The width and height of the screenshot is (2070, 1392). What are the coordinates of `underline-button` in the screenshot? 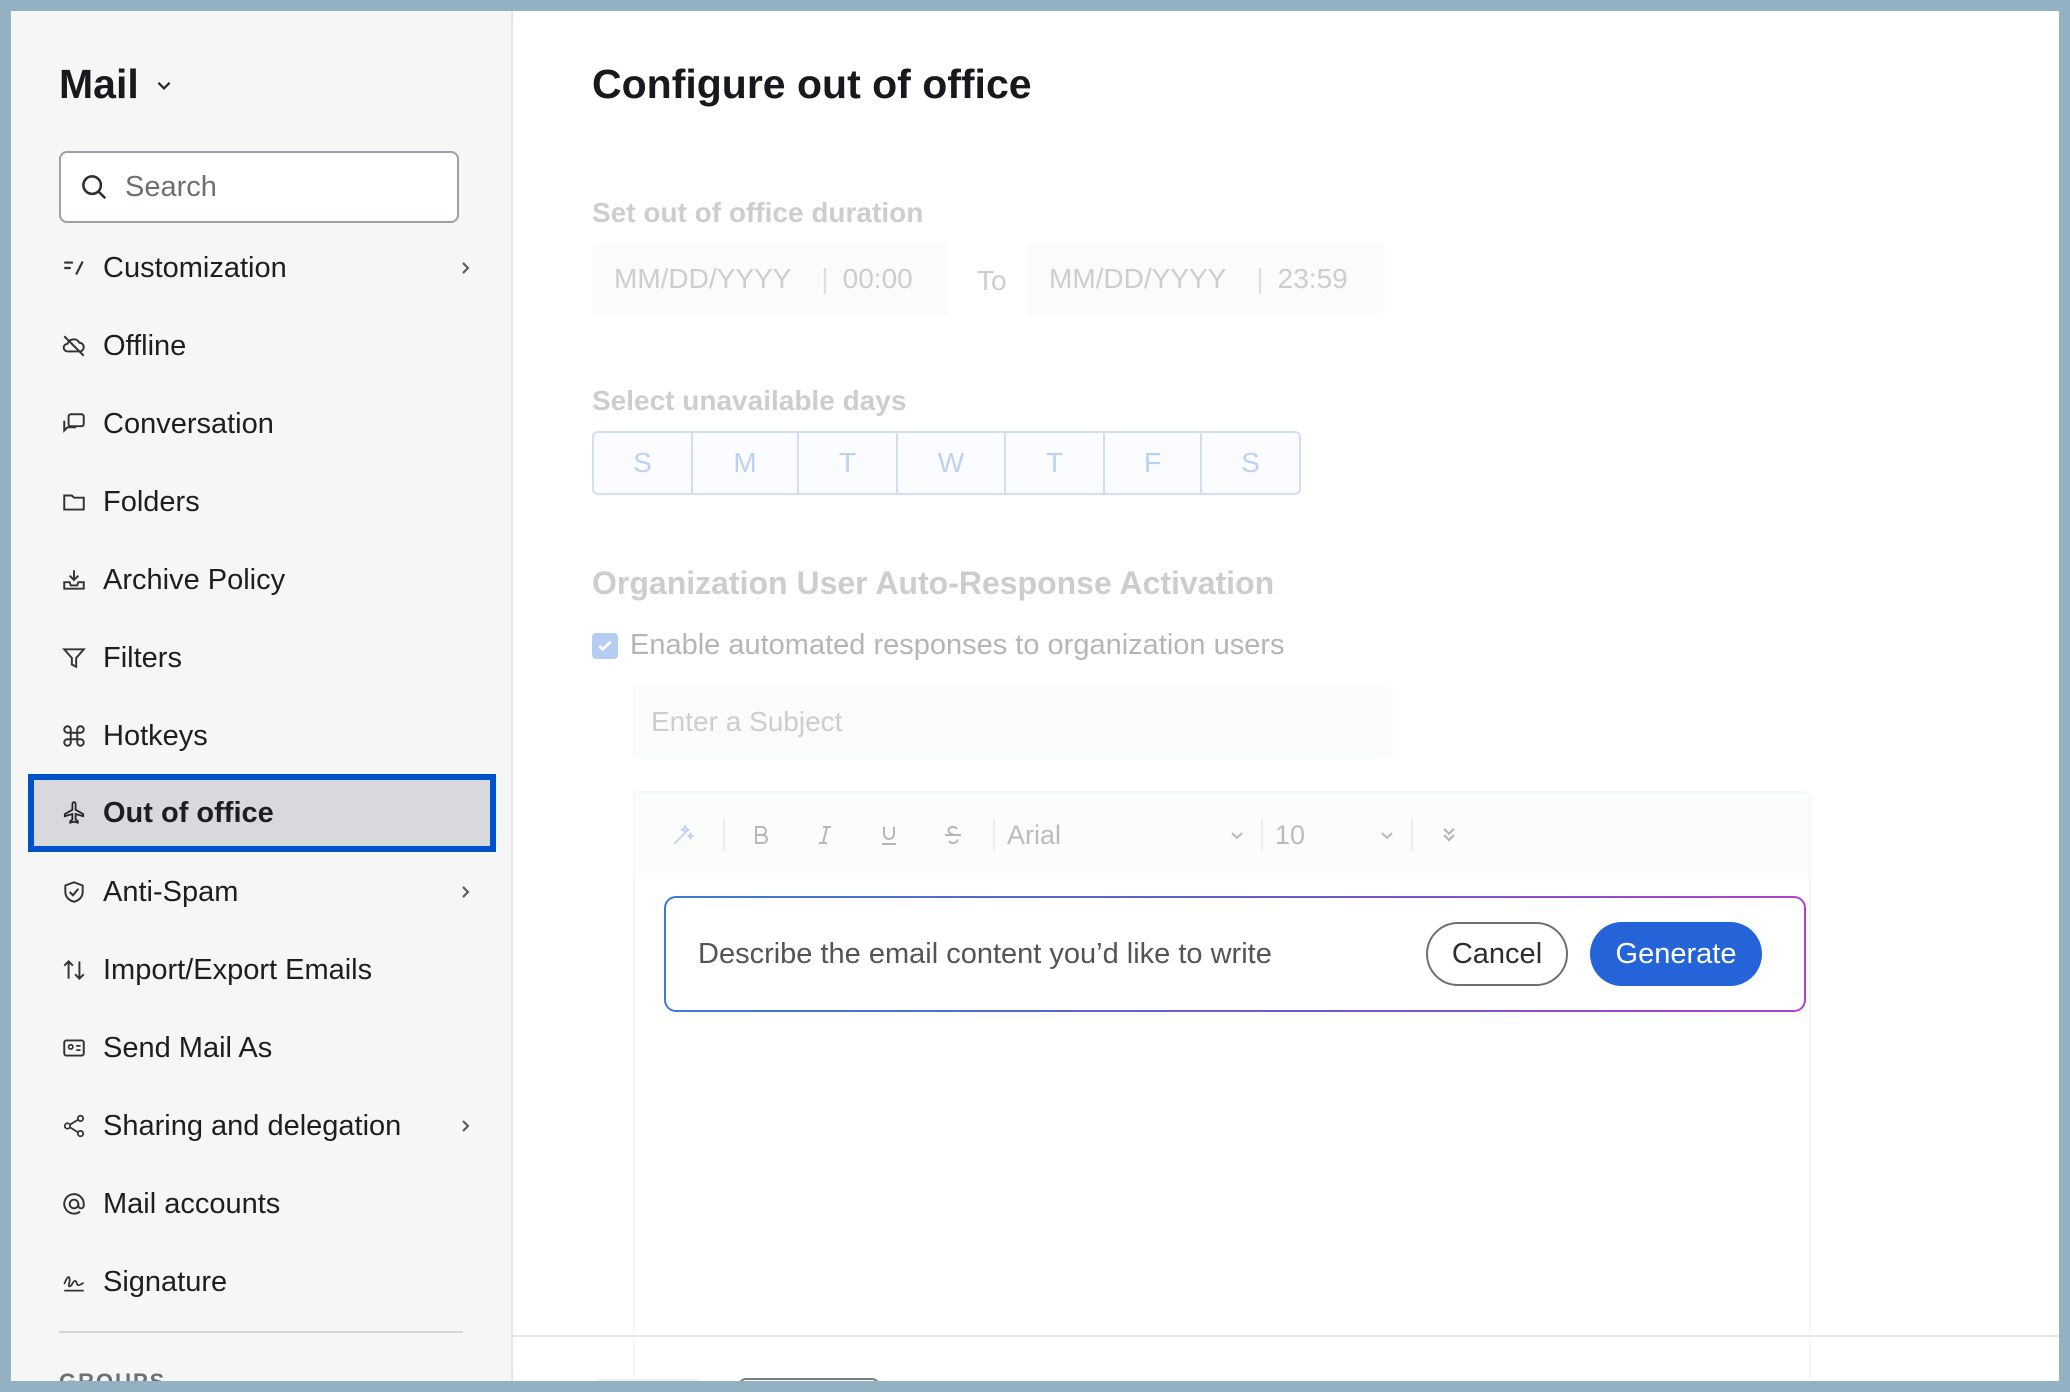 It's located at (889, 835).